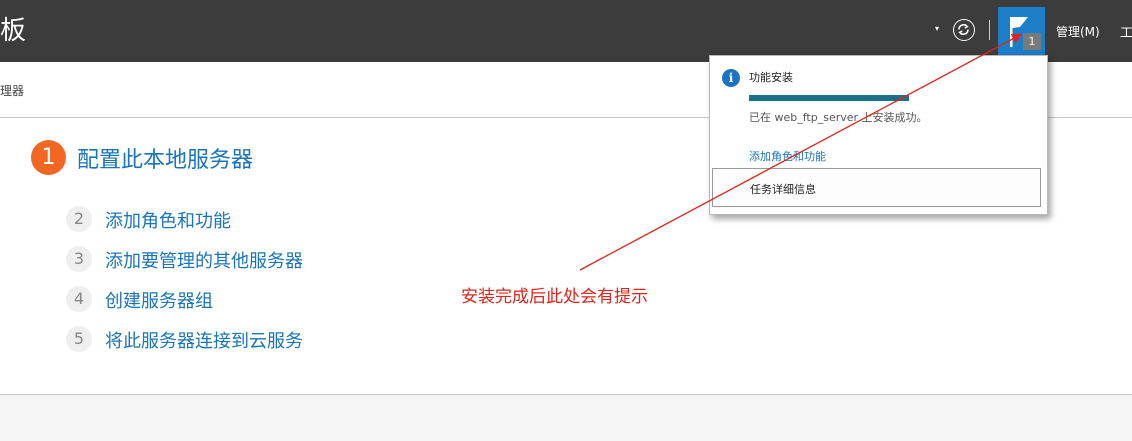 This screenshot has height=441, width=1132. What do you see at coordinates (783, 189) in the screenshot?
I see `task-details-label: 任务详细信息` at bounding box center [783, 189].